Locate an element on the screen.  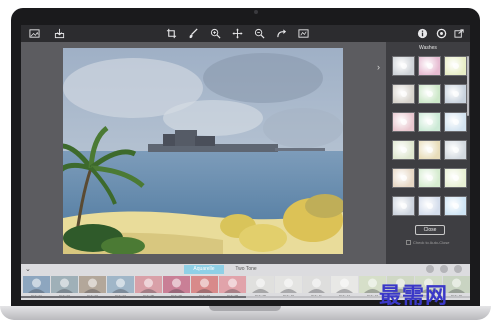
auto-close-option: Check to Auto-Close is located at coordinates (436, 243).